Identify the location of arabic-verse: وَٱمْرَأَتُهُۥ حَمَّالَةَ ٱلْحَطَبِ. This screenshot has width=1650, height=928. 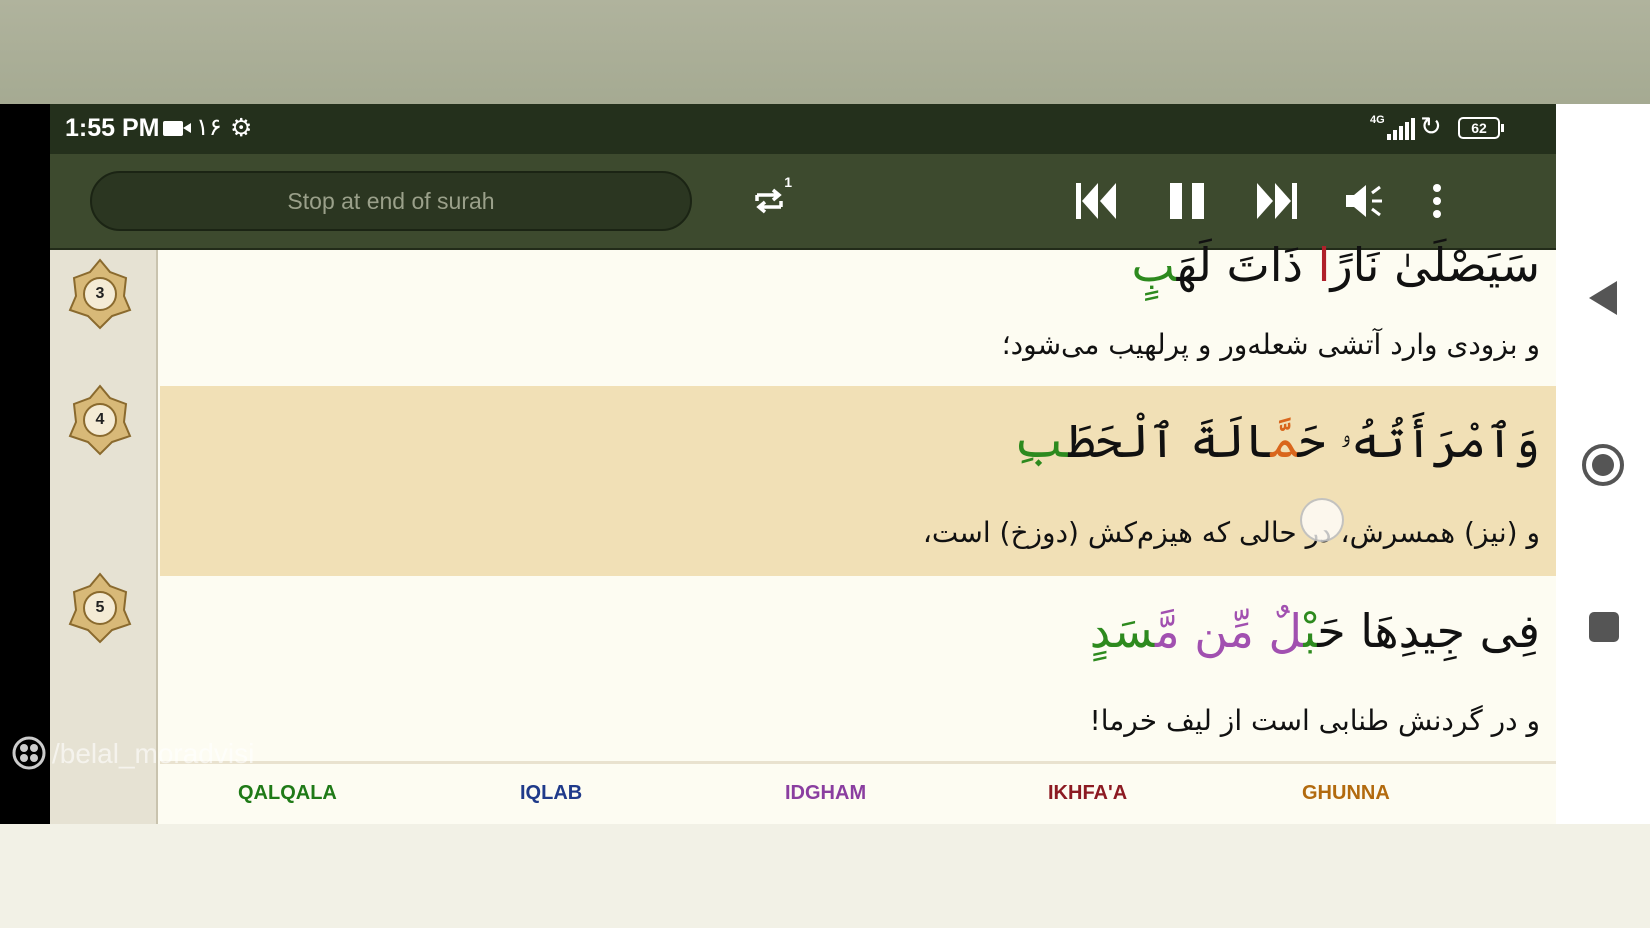
(1277, 442).